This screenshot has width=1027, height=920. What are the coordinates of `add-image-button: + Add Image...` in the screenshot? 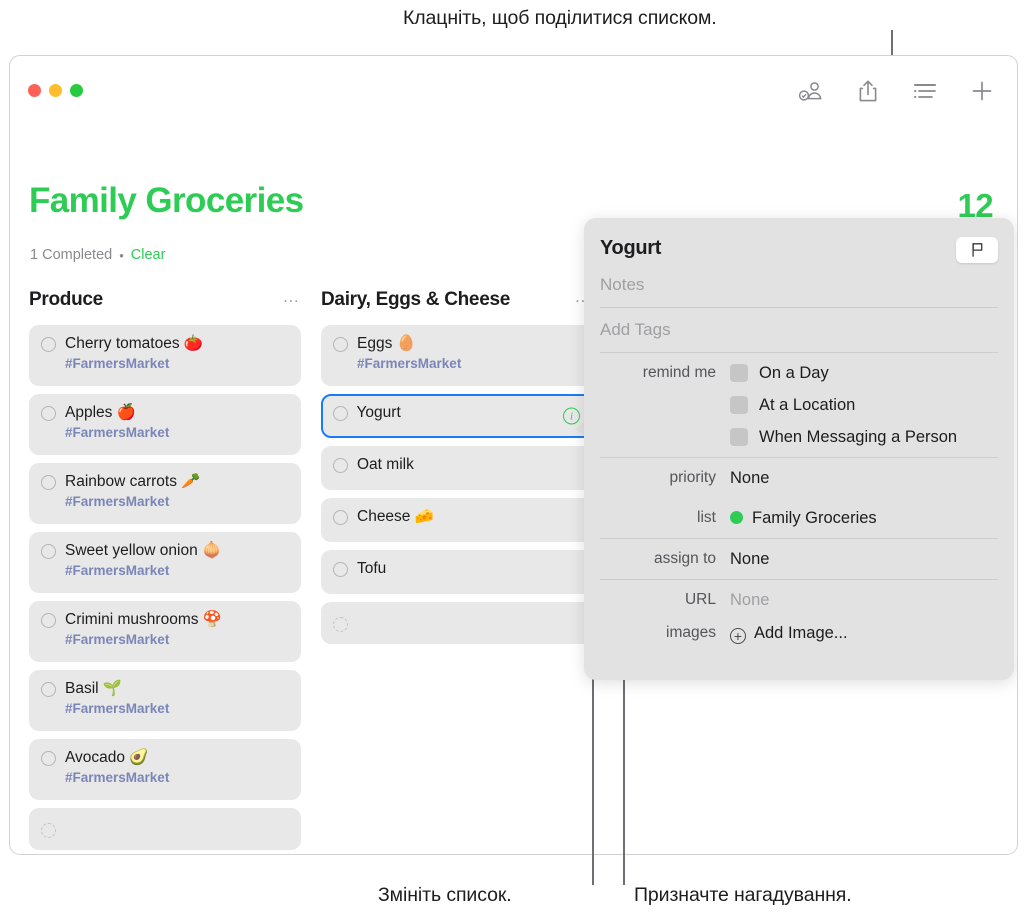 It's located at (864, 633).